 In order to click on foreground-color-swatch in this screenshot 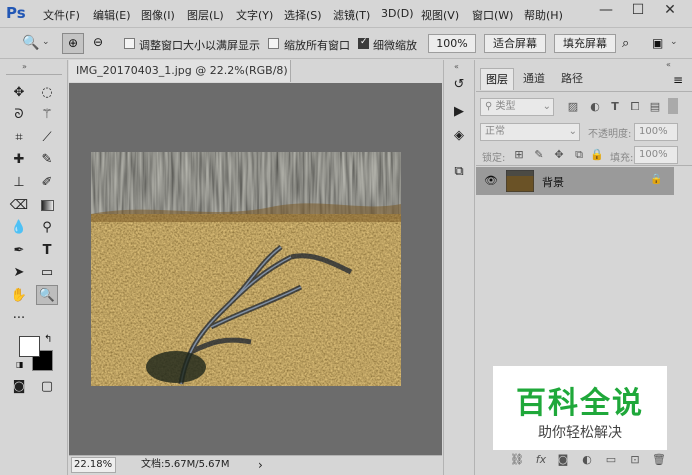, I will do `click(29, 346)`.